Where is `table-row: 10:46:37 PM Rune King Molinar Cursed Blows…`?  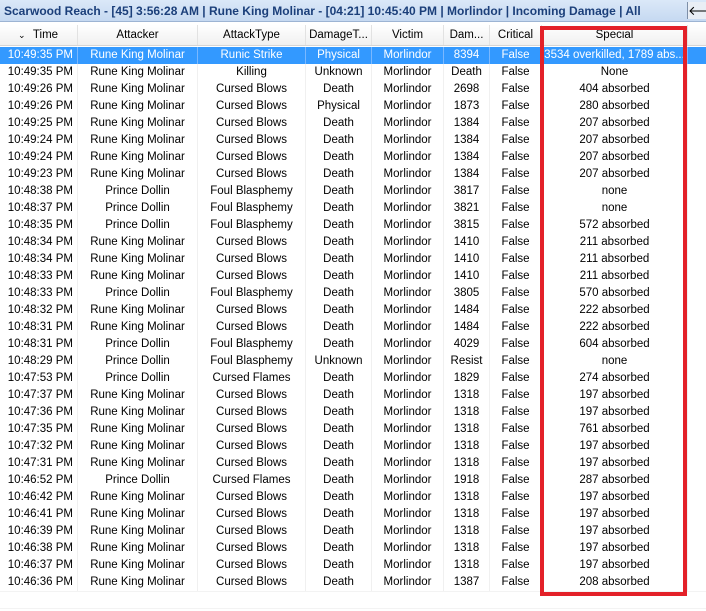
table-row: 10:46:37 PM Rune King Molinar Cursed Blows… is located at coordinates (353, 565).